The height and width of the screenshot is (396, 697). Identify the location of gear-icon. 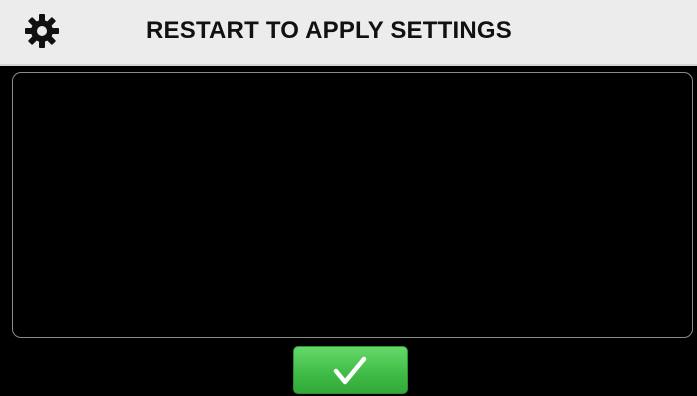
(42, 31).